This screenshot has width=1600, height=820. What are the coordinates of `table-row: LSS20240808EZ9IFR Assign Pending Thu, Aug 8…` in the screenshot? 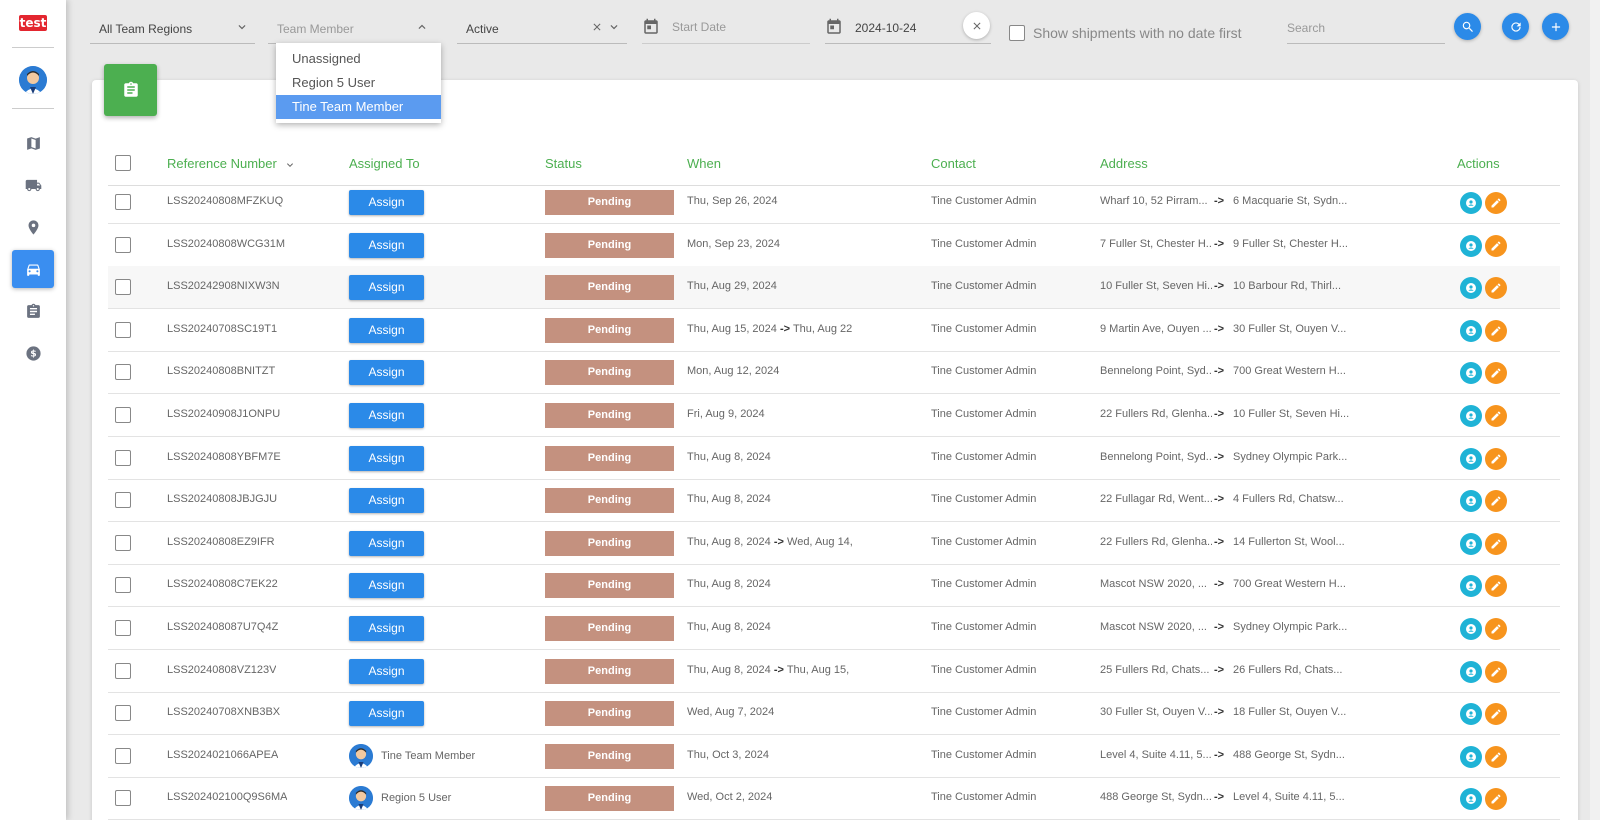 It's located at (834, 543).